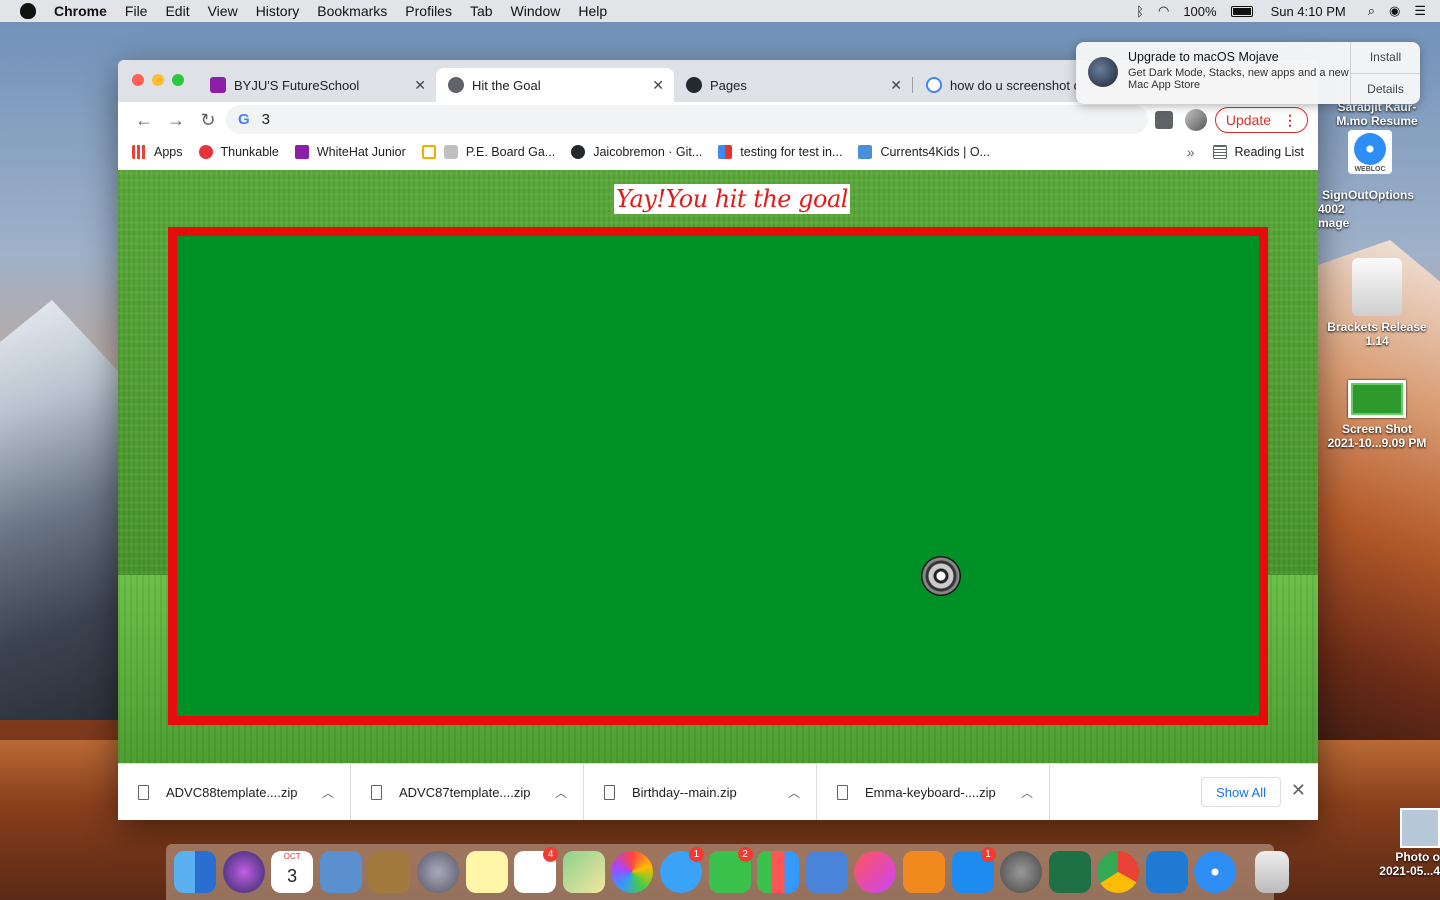 This screenshot has width=1440, height=900. I want to click on toolbar-actions: Update ⋮, so click(1231, 120).